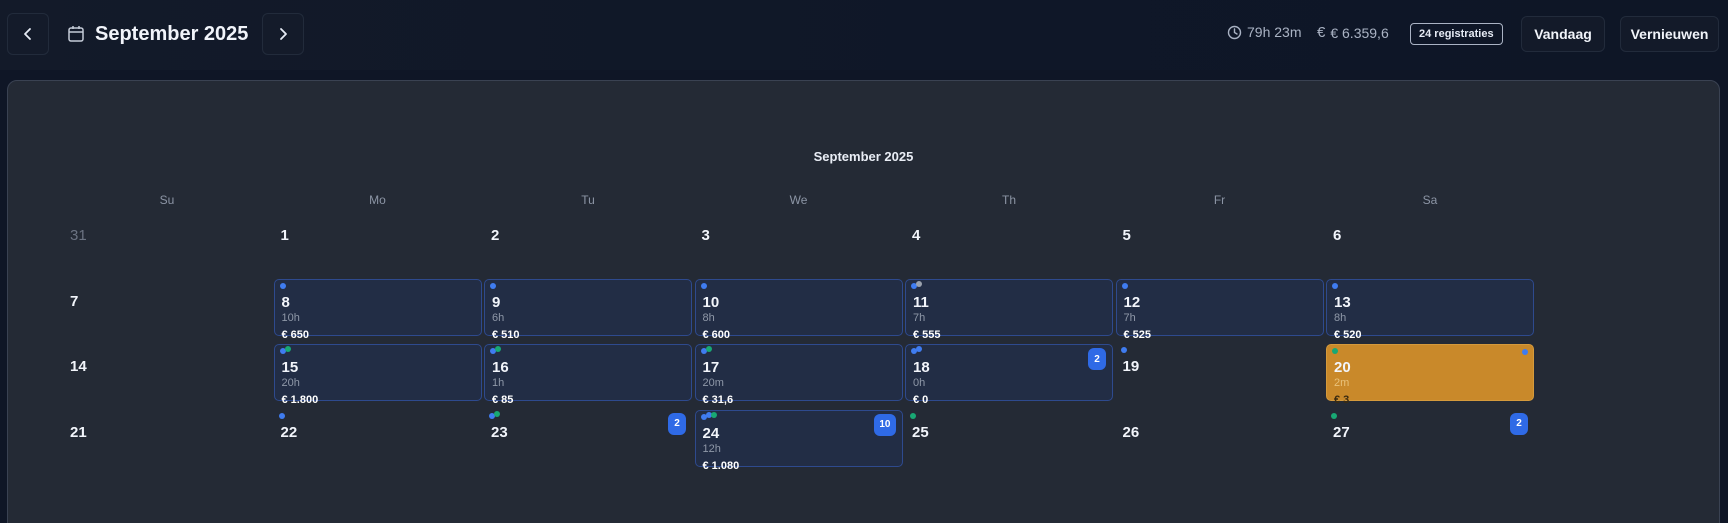 The image size is (1728, 523). Describe the element at coordinates (919, 283) in the screenshot. I see `gray-status-dot` at that location.